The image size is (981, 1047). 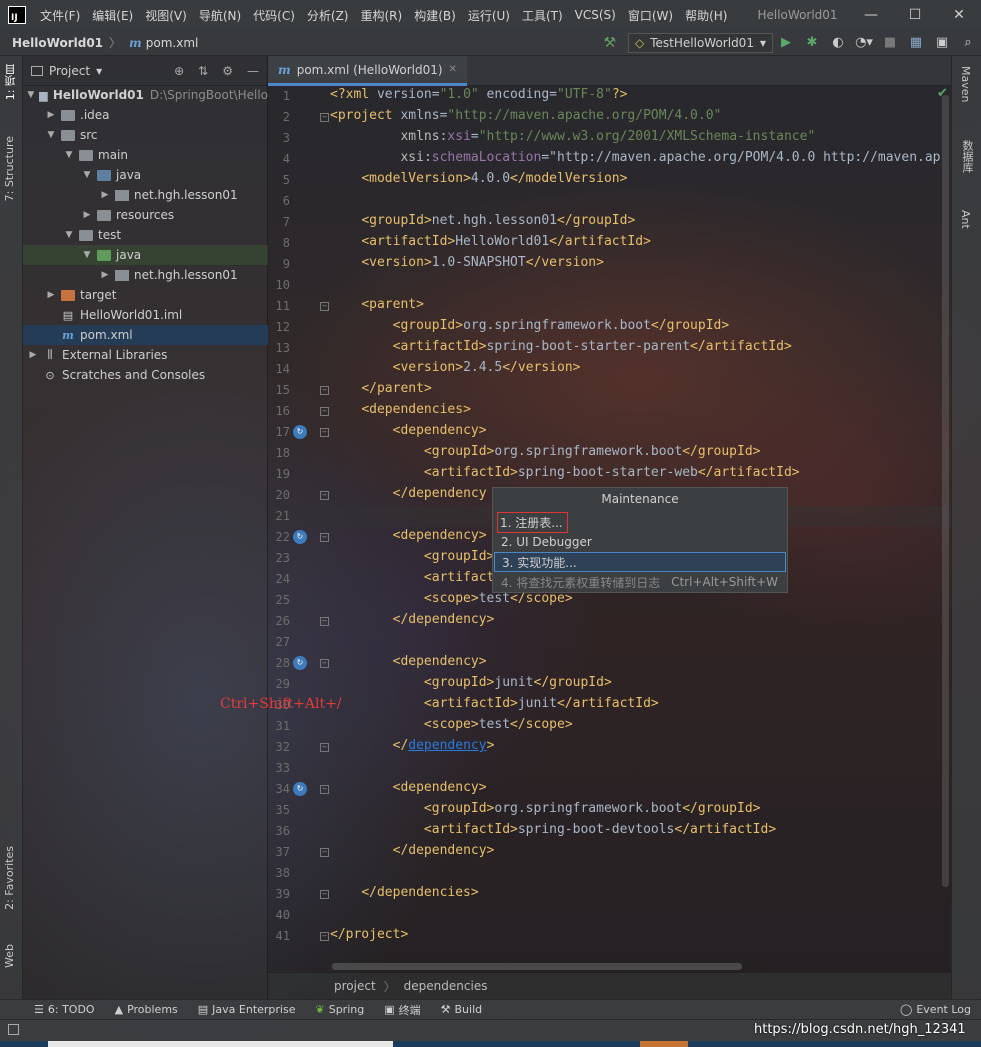 What do you see at coordinates (609, 43) in the screenshot?
I see `build-hammer-icon: ⚒` at bounding box center [609, 43].